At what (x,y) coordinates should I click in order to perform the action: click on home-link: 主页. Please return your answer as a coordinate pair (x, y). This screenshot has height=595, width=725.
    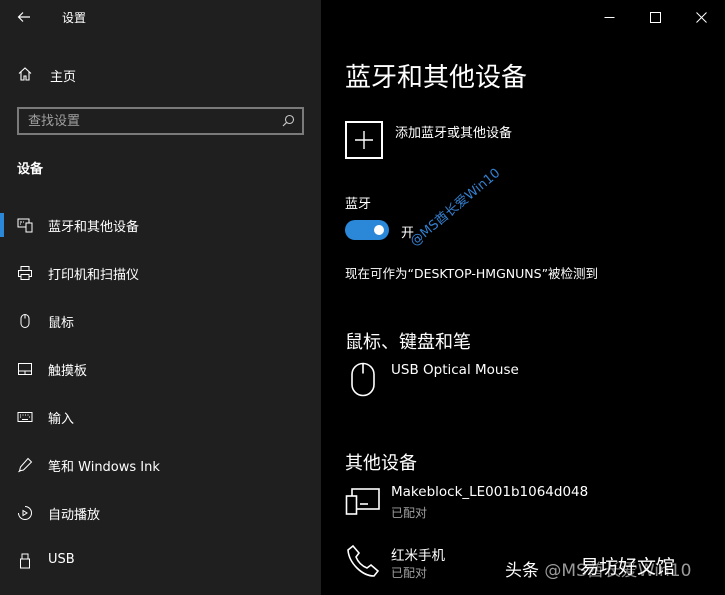
    Looking at the image, I should click on (160, 74).